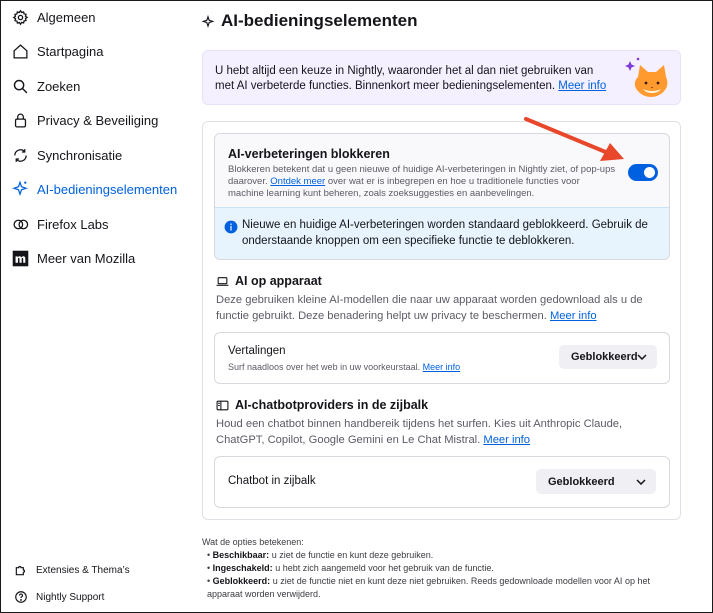 This screenshot has width=713, height=613. Describe the element at coordinates (70, 597) in the screenshot. I see `sidebar-footer-label: Nightly Support` at that location.